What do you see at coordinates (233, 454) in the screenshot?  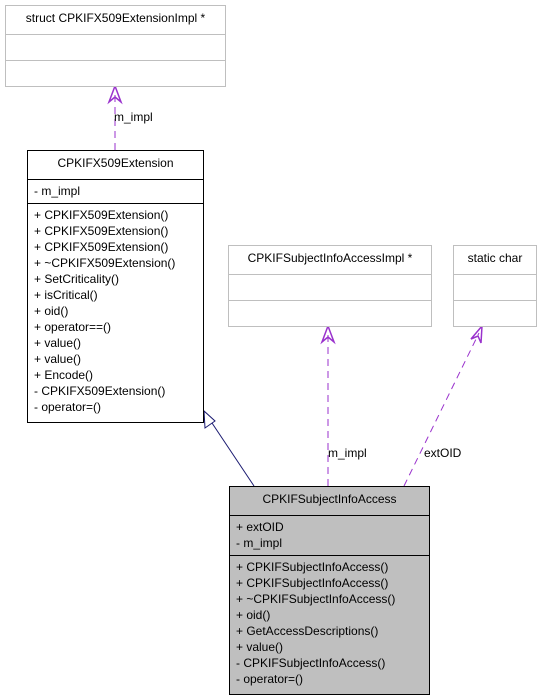 I see `edge-inheritance` at bounding box center [233, 454].